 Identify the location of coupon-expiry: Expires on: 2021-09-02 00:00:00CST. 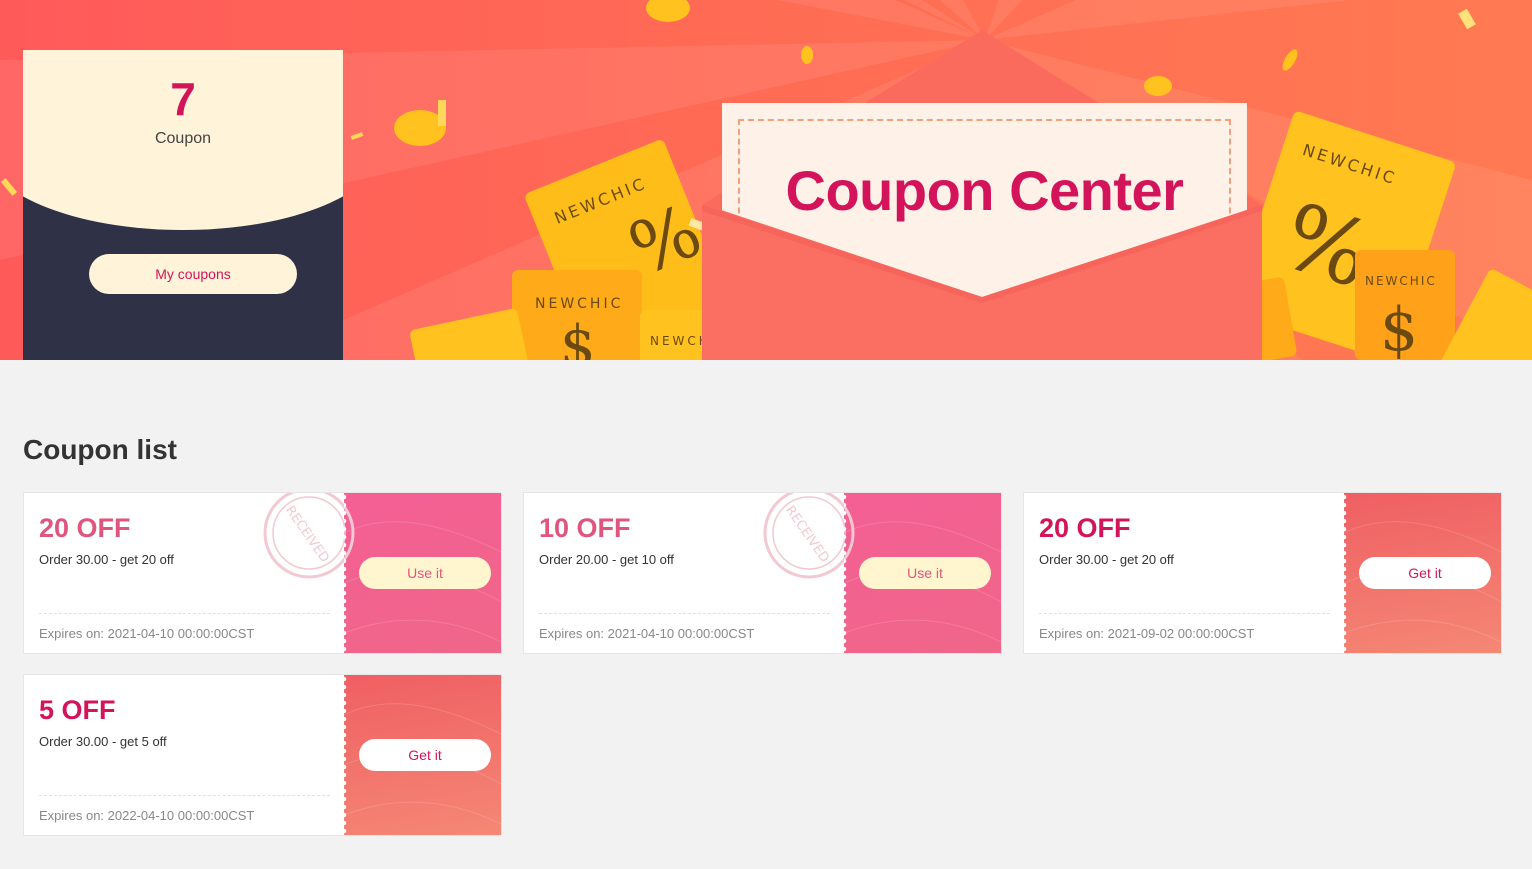
(1147, 633).